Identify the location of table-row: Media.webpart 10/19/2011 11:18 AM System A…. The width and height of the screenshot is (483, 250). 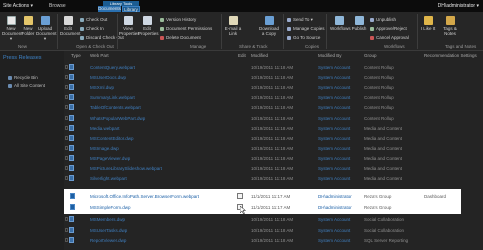
(273, 128).